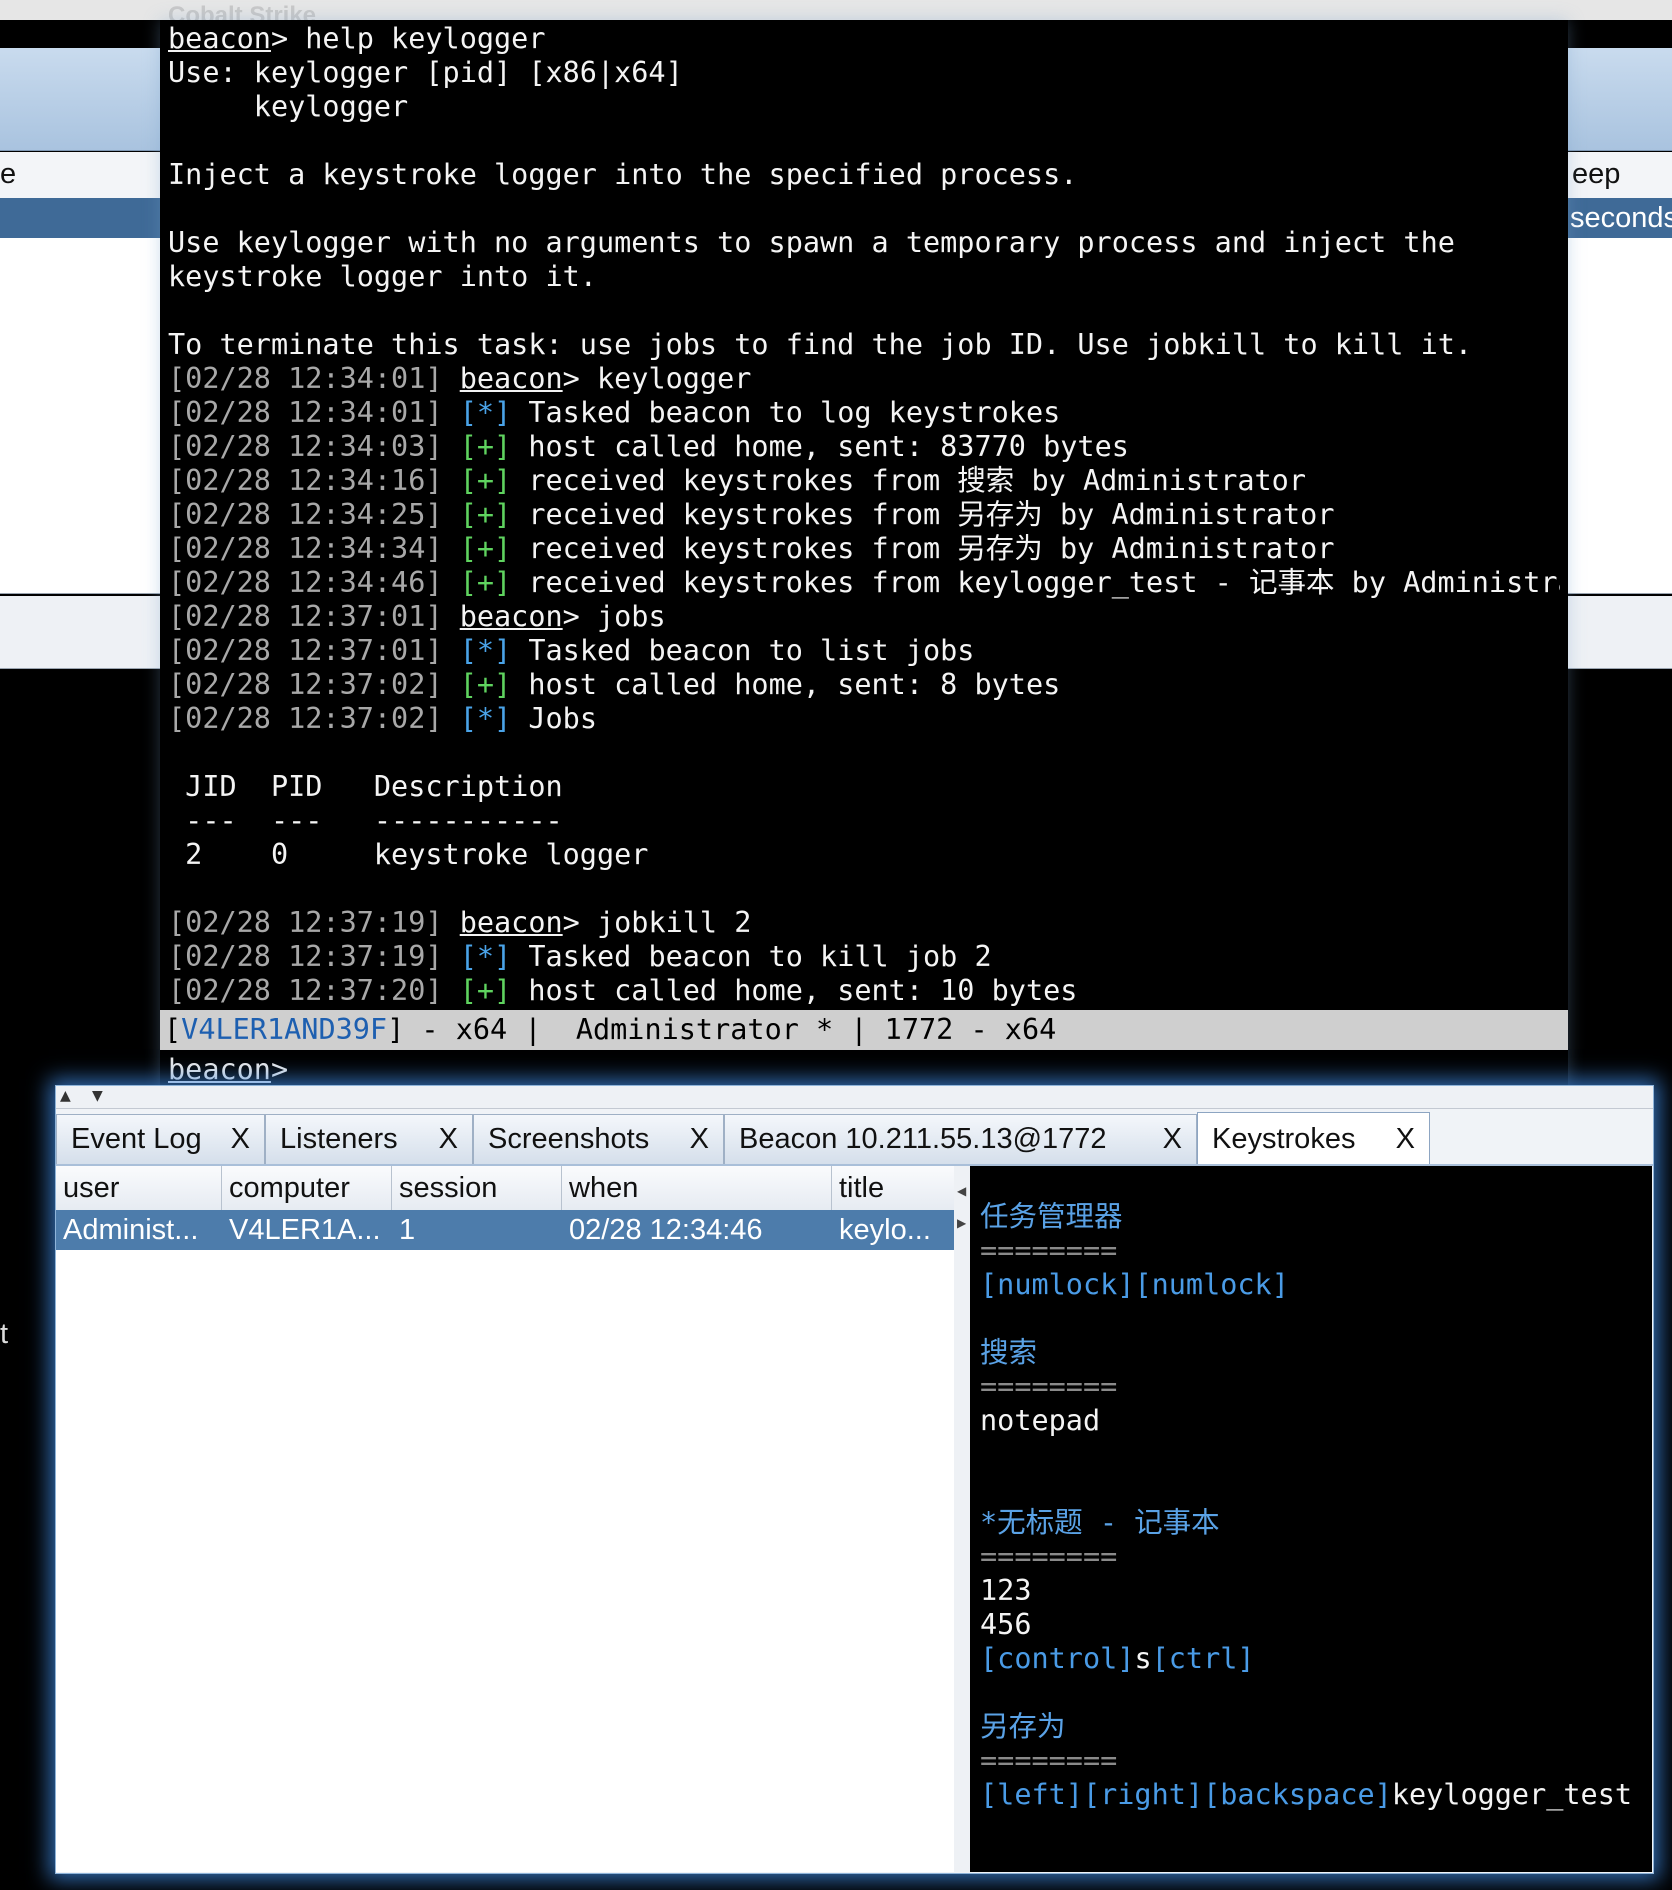 Image resolution: width=1672 pixels, height=1890 pixels. I want to click on tab-label: Screenshots, so click(569, 1139).